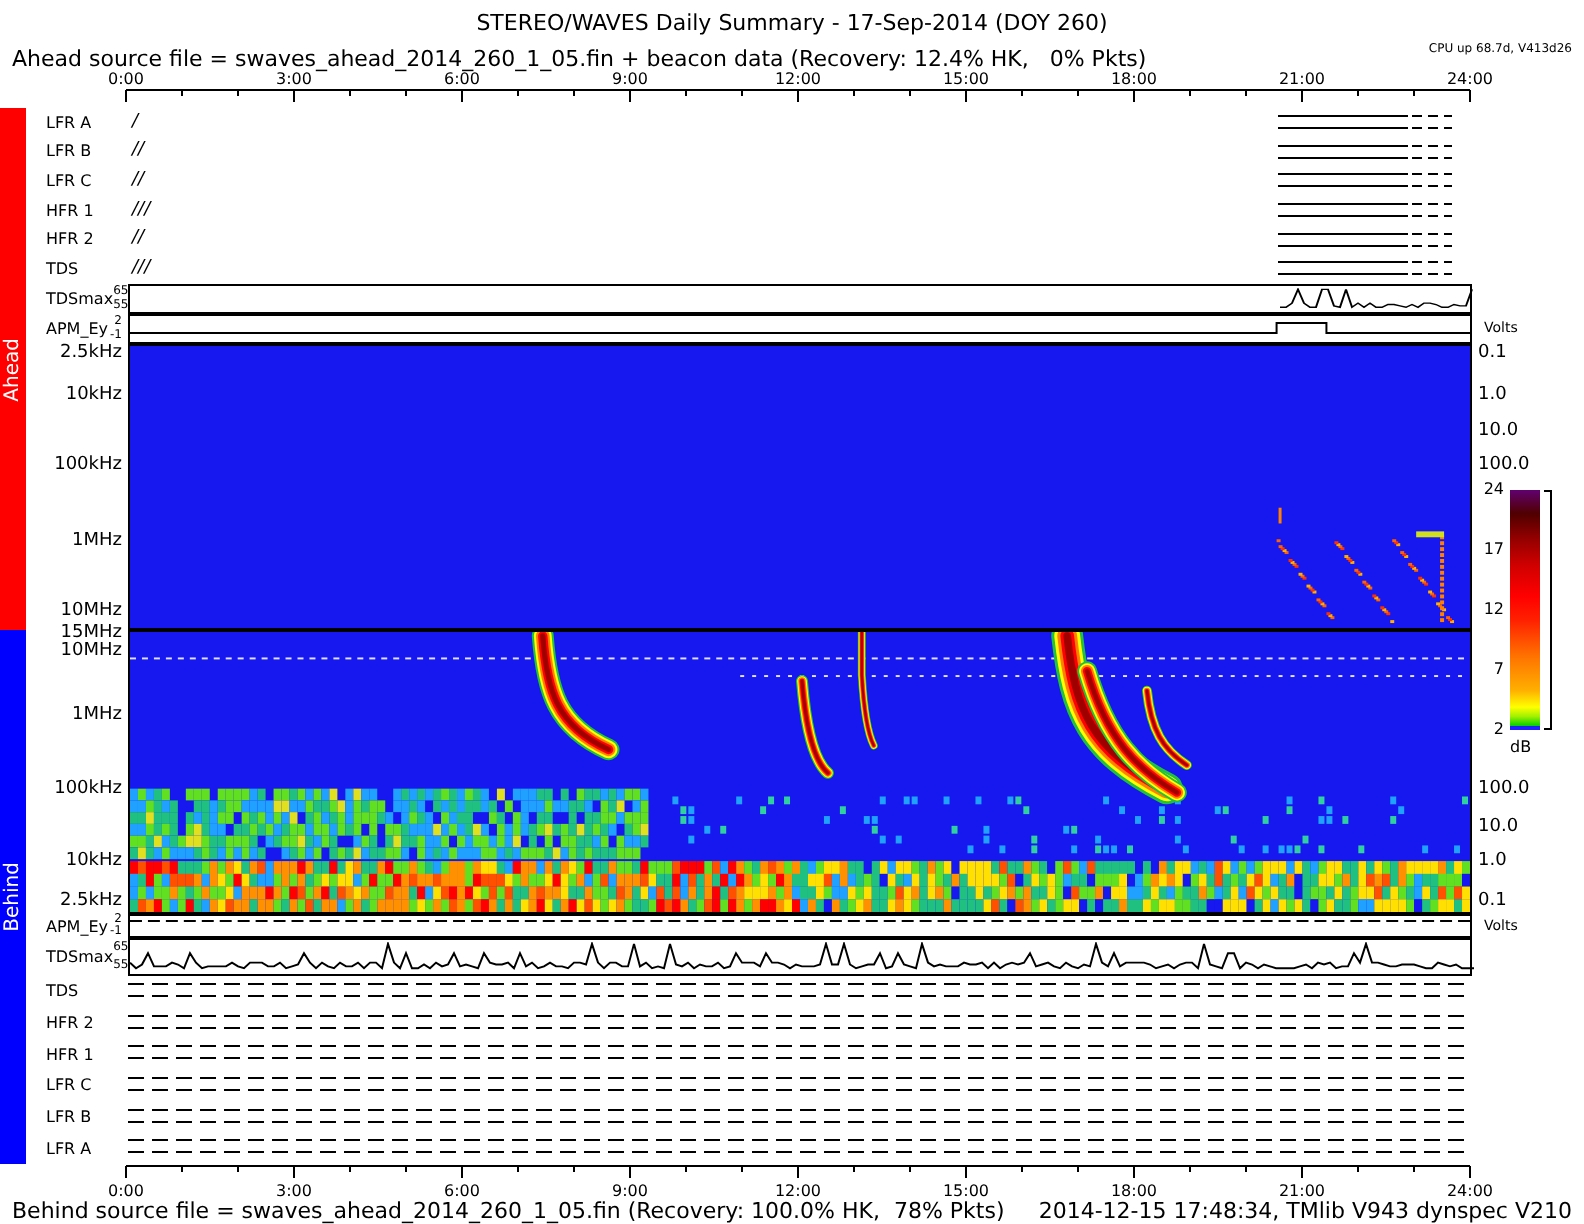  Describe the element at coordinates (13, 369) in the screenshot. I see `band-label: Ahead` at that location.